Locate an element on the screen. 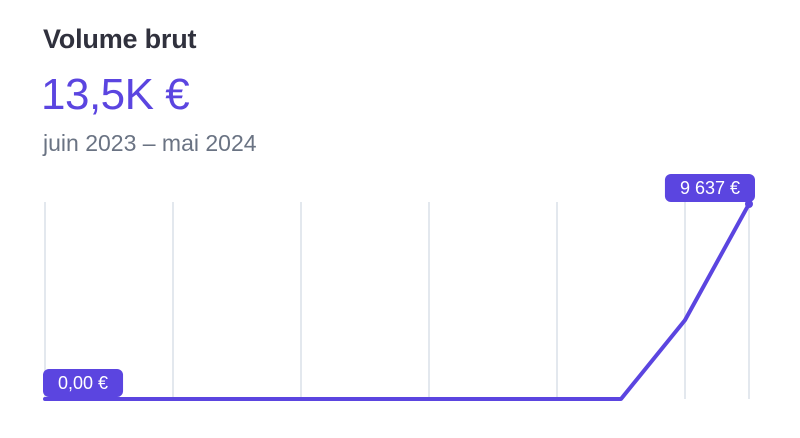  start-value-badge: 0,00 € is located at coordinates (83, 383).